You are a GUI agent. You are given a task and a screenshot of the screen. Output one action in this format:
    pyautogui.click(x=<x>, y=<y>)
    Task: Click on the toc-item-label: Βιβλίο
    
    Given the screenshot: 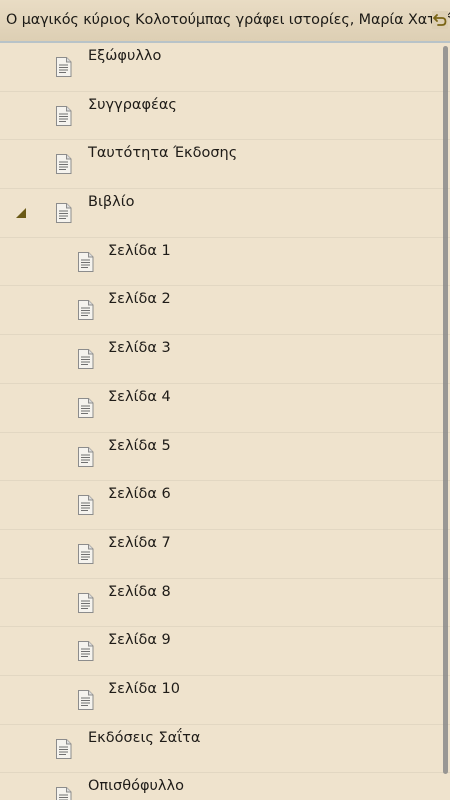 What is the action you would take?
    pyautogui.click(x=111, y=202)
    